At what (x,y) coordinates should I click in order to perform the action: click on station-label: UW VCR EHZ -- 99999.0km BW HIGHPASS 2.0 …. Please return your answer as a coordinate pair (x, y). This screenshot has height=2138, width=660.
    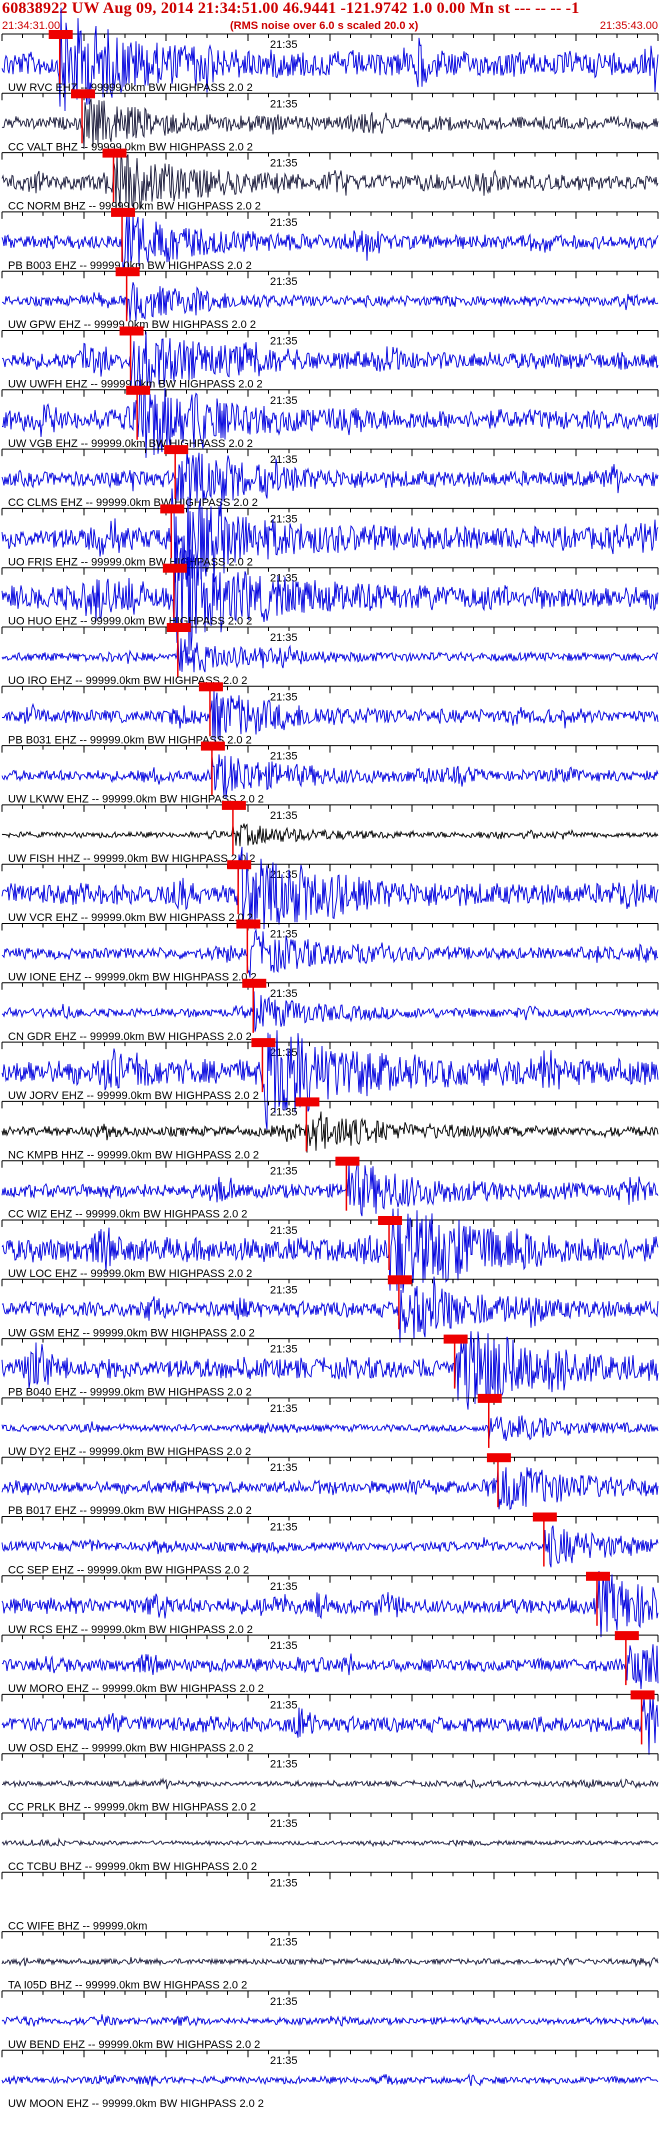
    Looking at the image, I should click on (130, 918).